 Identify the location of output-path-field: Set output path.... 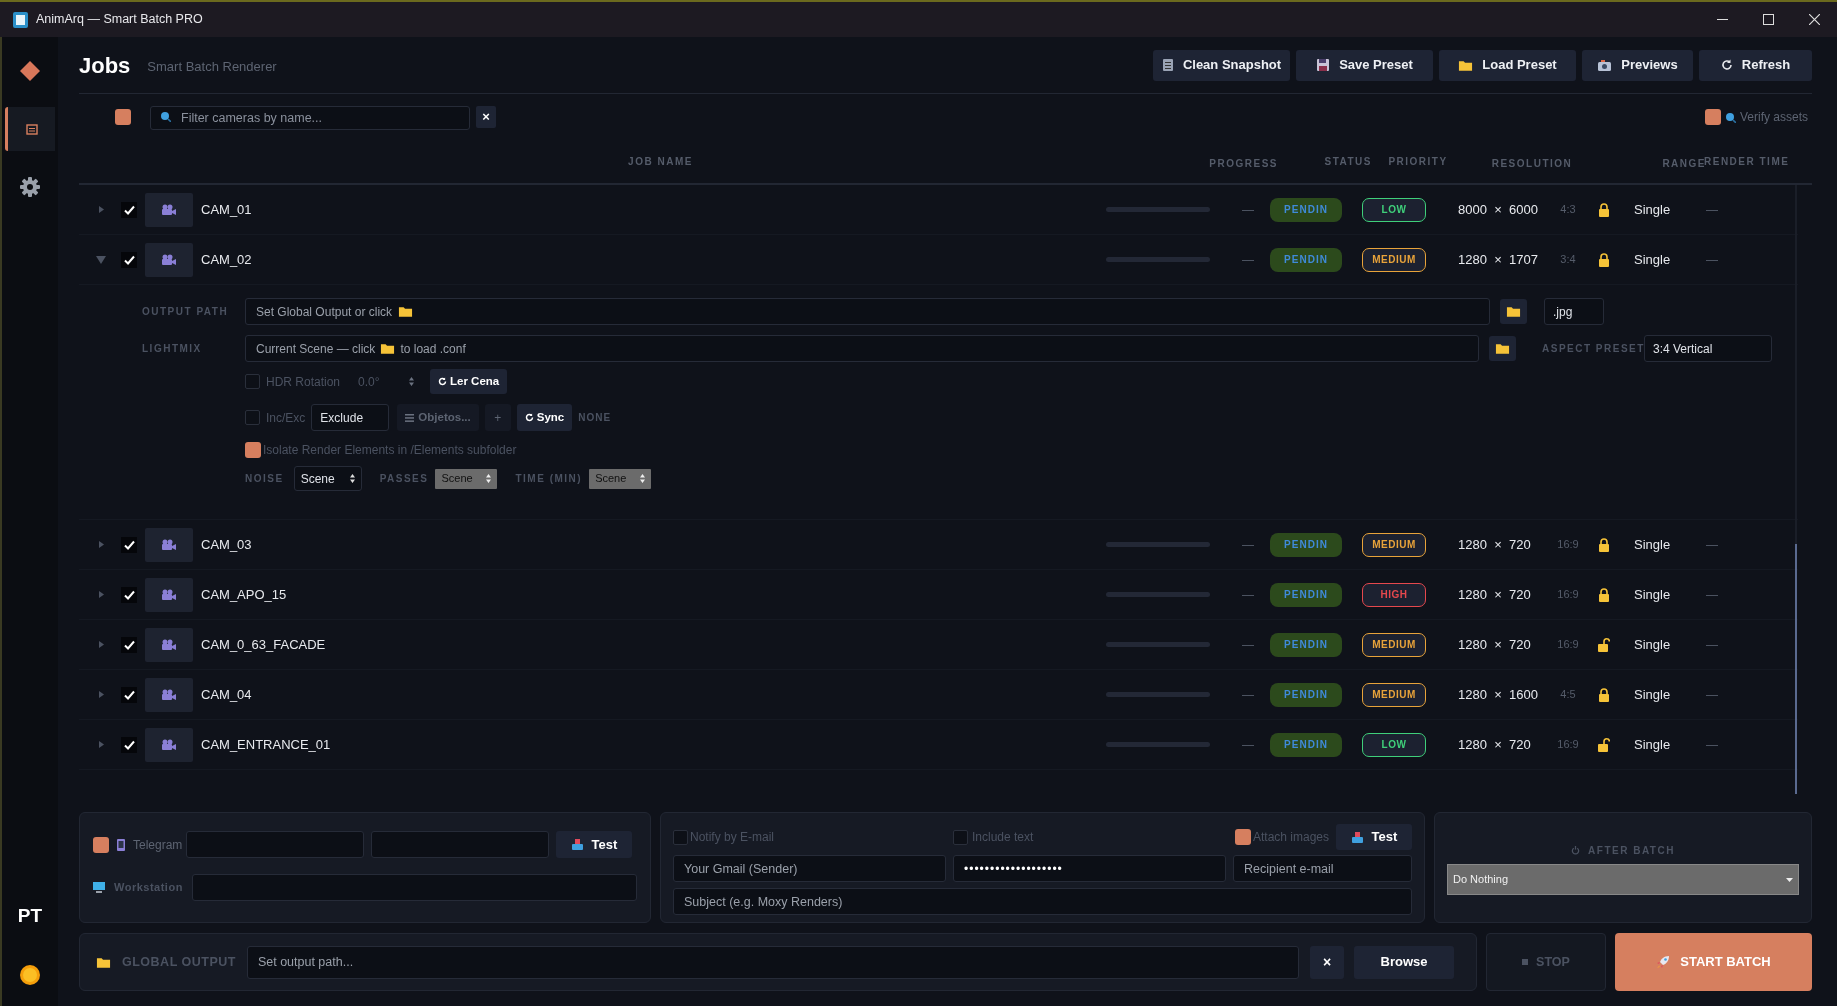
(772, 962).